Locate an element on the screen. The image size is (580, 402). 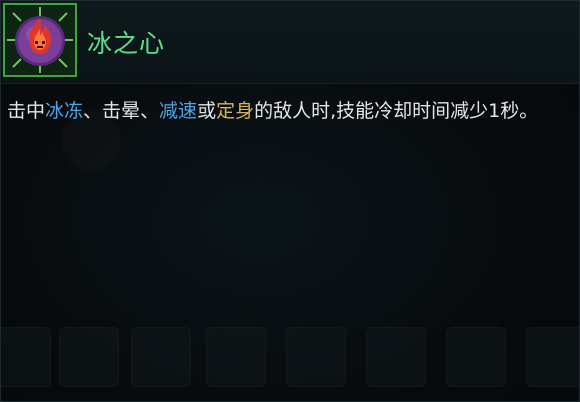
item-icon-frame is located at coordinates (40, 40).